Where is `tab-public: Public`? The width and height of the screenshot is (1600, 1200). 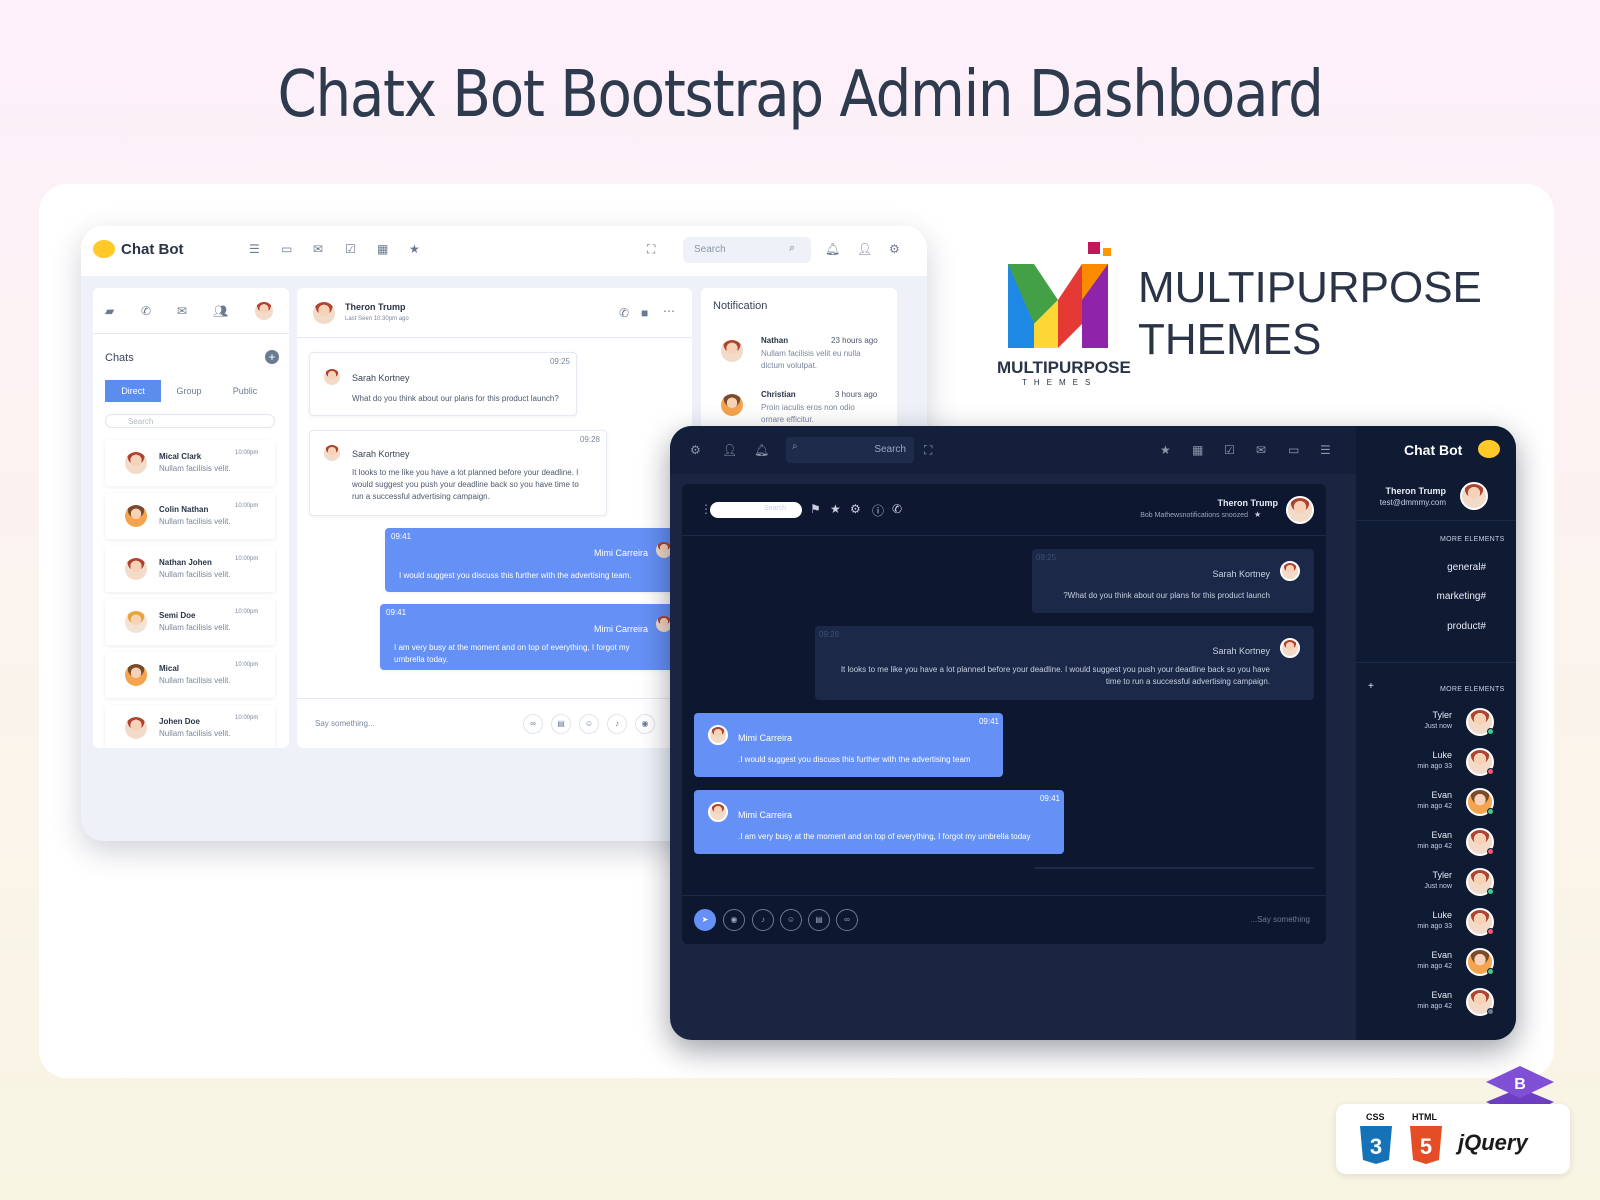
tab-public: Public is located at coordinates (245, 391).